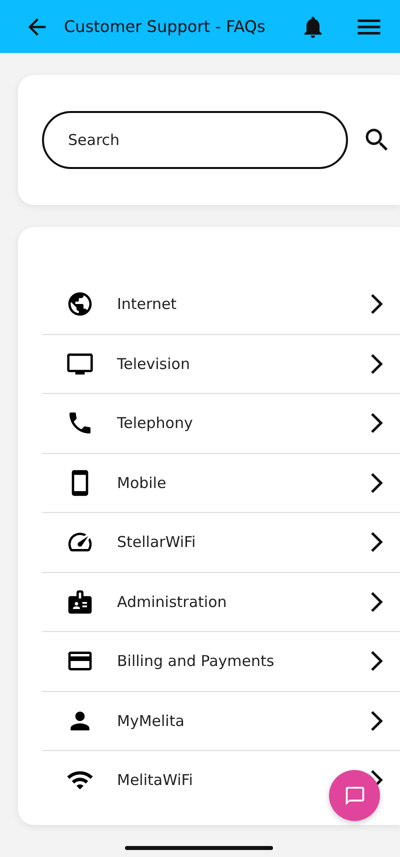 Image resolution: width=400 pixels, height=857 pixels. What do you see at coordinates (221, 601) in the screenshot?
I see `category-item: Administration` at bounding box center [221, 601].